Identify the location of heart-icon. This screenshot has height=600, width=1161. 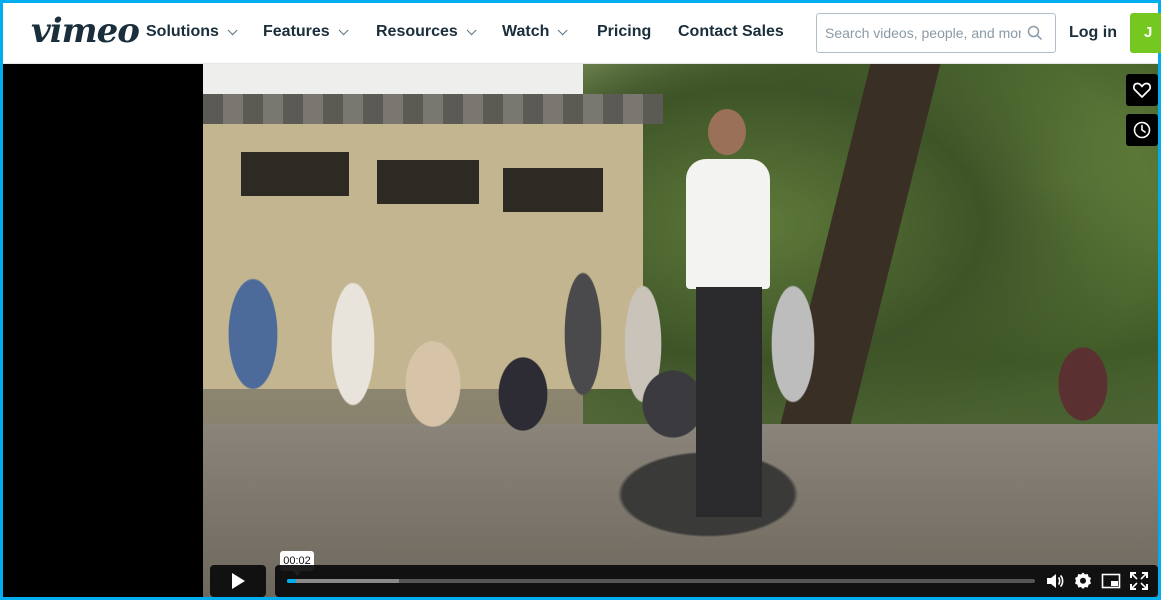
(1142, 90).